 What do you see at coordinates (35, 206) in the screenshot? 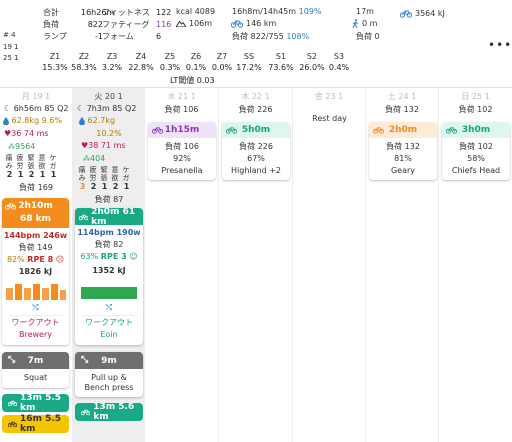
I see `workout-duration: 2h10m` at bounding box center [35, 206].